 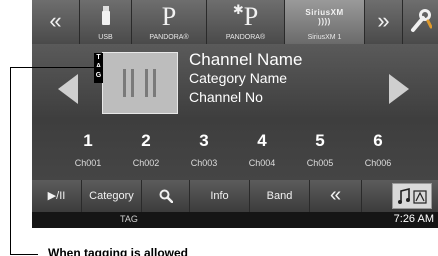 I want to click on preset-button: 1 Ch001, so click(x=88, y=151).